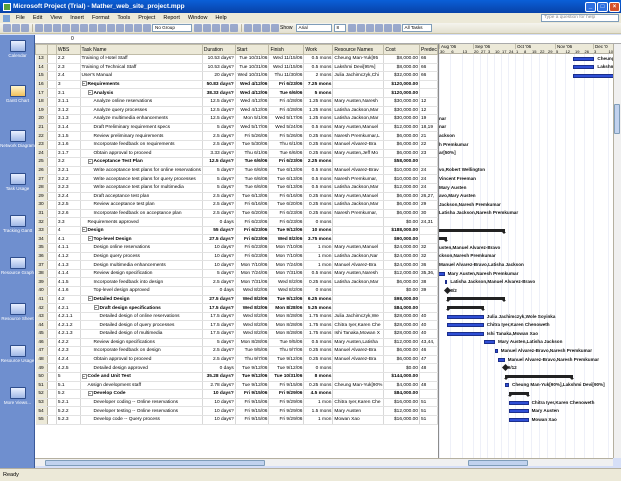 The image size is (621, 481). Describe the element at coordinates (358, 248) in the screenshot. I see `resource-names-cell: Mary Austen,Manuel` at that location.